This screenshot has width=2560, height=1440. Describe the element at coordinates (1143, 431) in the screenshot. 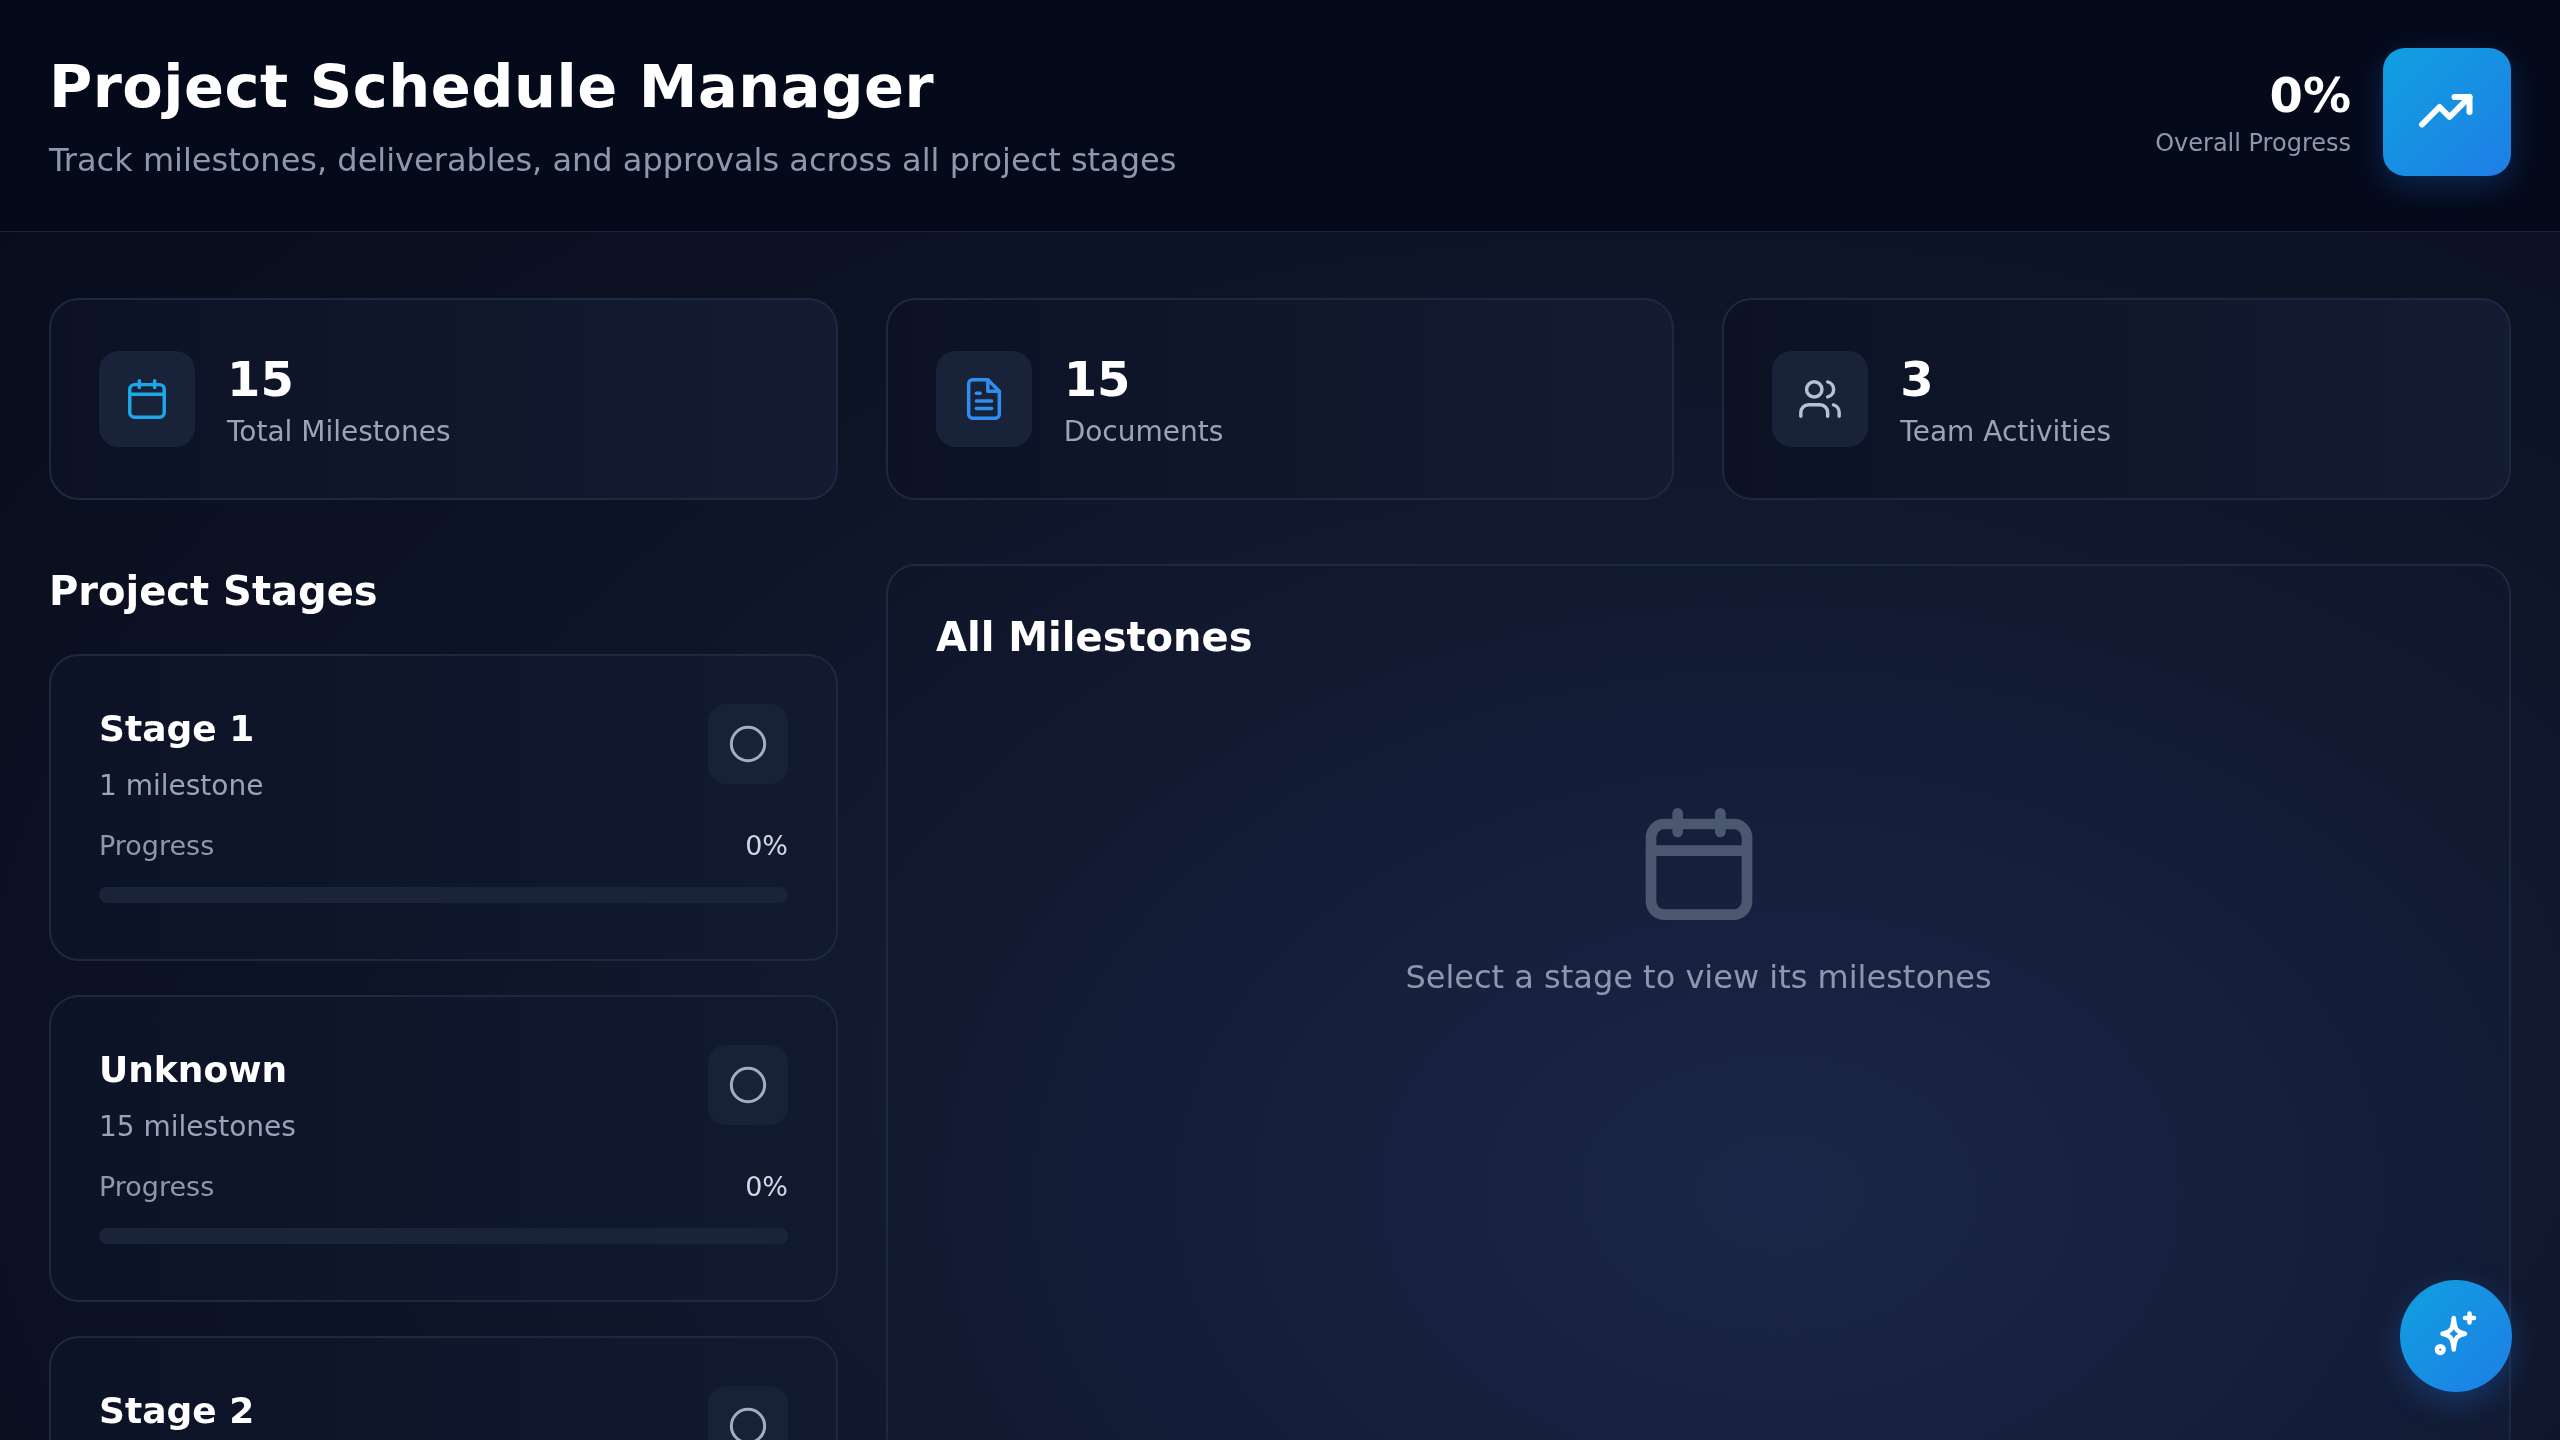

I see `stat-label: Documents` at that location.